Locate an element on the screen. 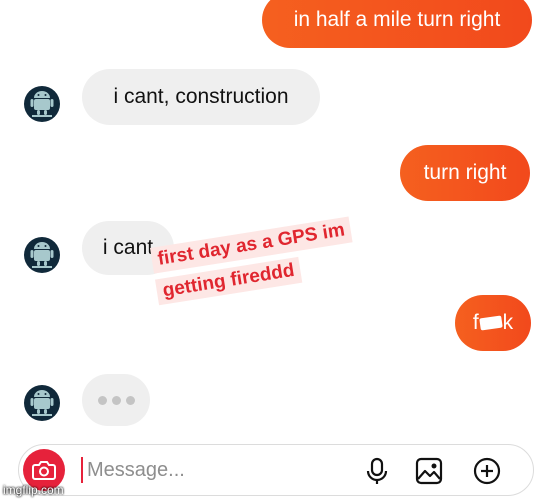 Image resolution: width=544 pixels, height=500 pixels. microphone-button is located at coordinates (377, 471).